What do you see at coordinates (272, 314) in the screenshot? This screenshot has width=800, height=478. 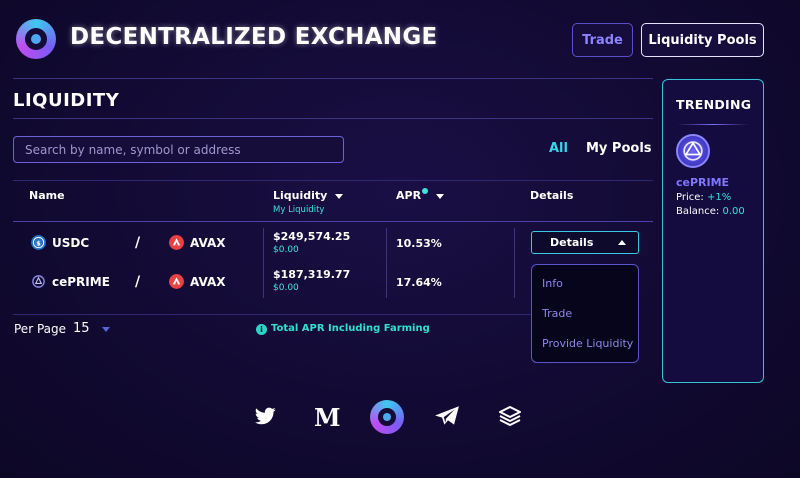 I see `table-bottom-divider` at bounding box center [272, 314].